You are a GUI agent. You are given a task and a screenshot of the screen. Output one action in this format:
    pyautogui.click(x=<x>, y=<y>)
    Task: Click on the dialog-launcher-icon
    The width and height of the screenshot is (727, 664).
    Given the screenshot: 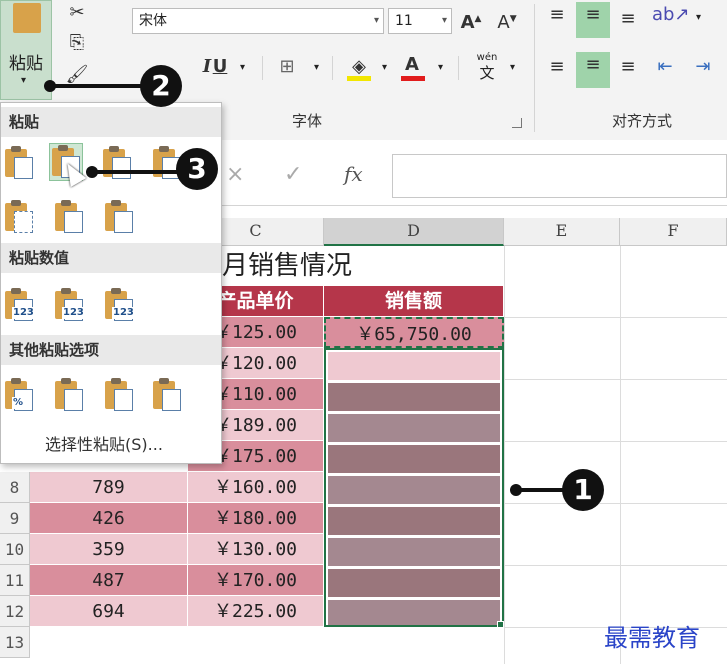 What is the action you would take?
    pyautogui.click(x=517, y=123)
    